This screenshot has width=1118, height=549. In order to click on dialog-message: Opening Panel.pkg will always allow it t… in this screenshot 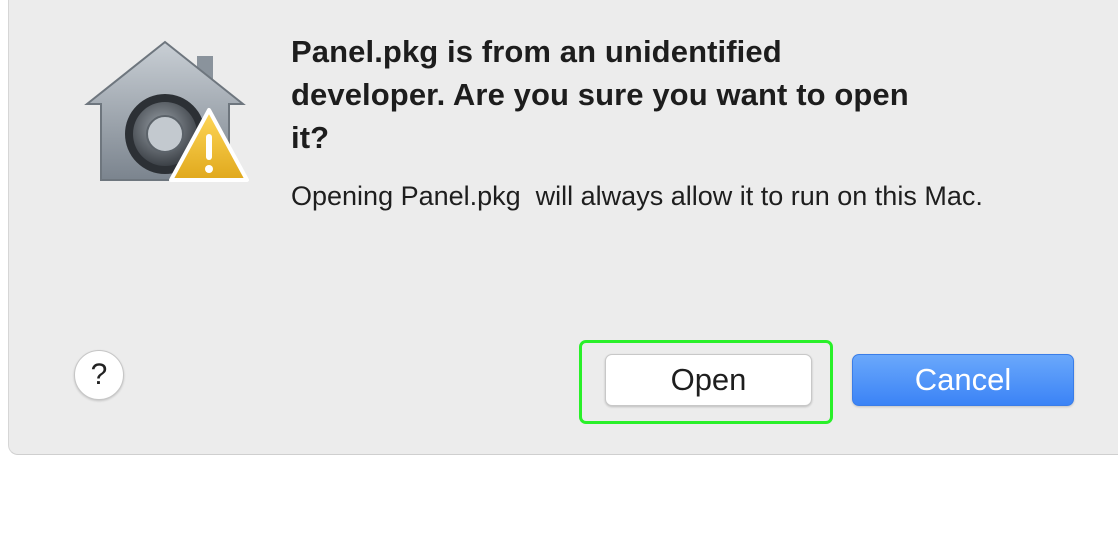, I will do `click(637, 196)`.